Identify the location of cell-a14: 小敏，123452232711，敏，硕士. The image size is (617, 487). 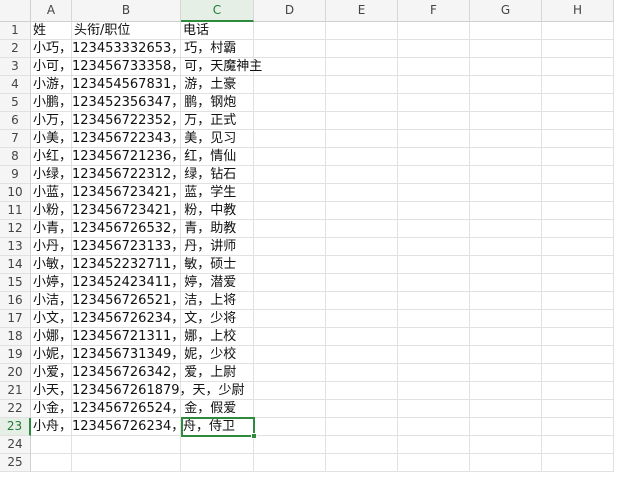
(133, 265).